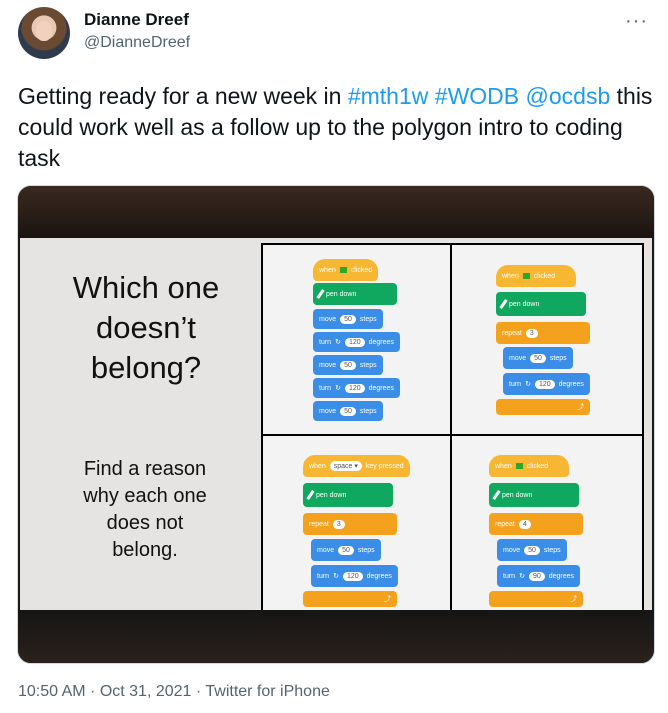 The image size is (668, 713). What do you see at coordinates (145, 523) in the screenshot?
I see `reason-line: does not` at bounding box center [145, 523].